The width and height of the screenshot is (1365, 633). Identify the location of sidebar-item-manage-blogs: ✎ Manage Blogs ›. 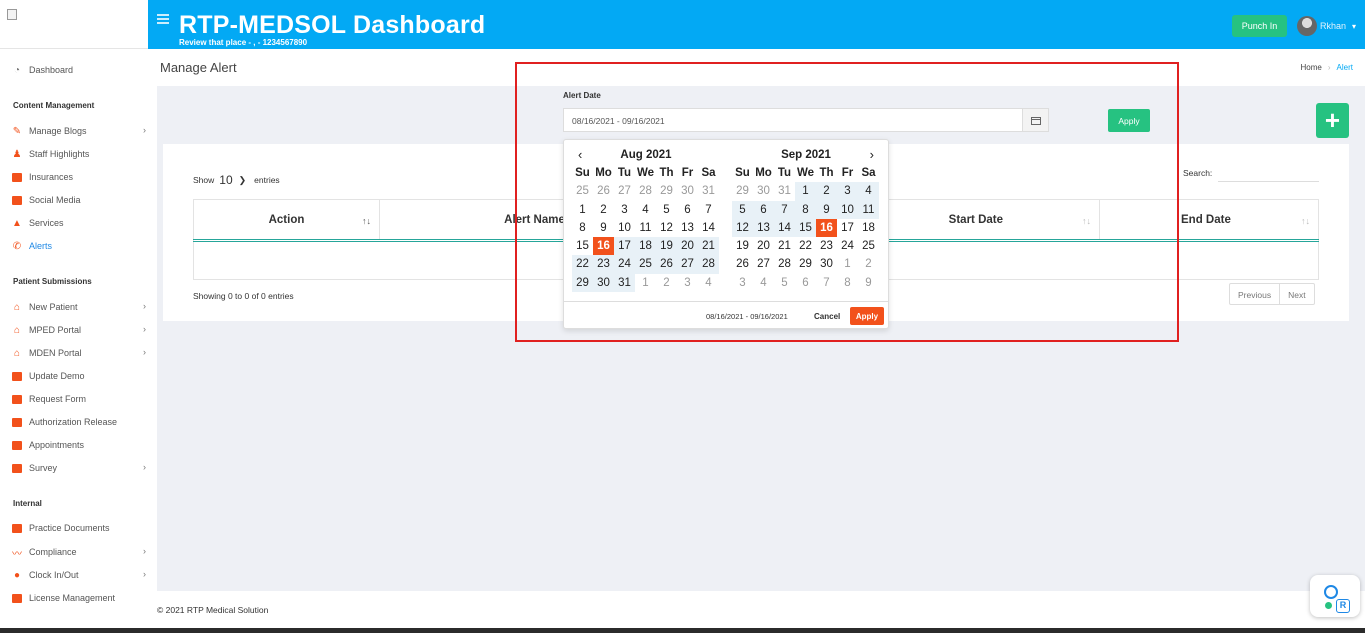
(78, 131).